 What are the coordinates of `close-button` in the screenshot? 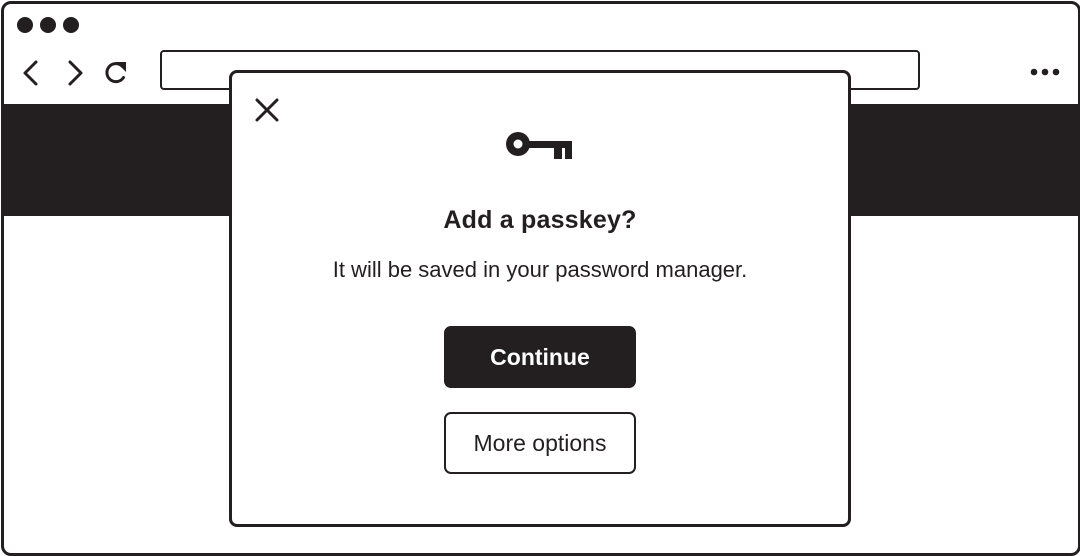 It's located at (267, 110).